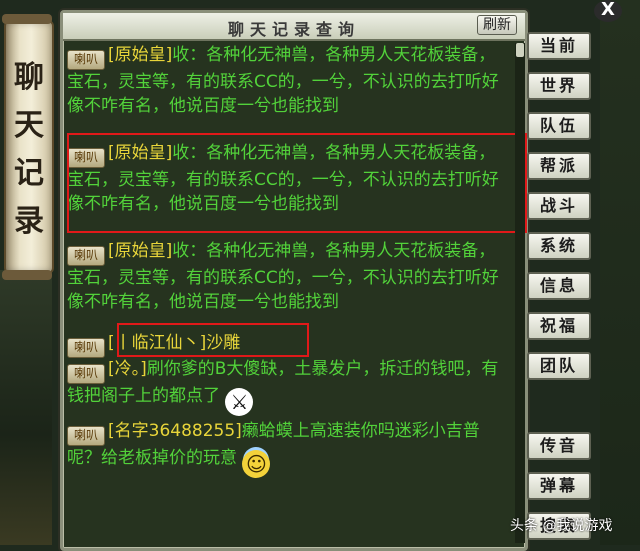  I want to click on sender-name: [冷。], so click(127, 369).